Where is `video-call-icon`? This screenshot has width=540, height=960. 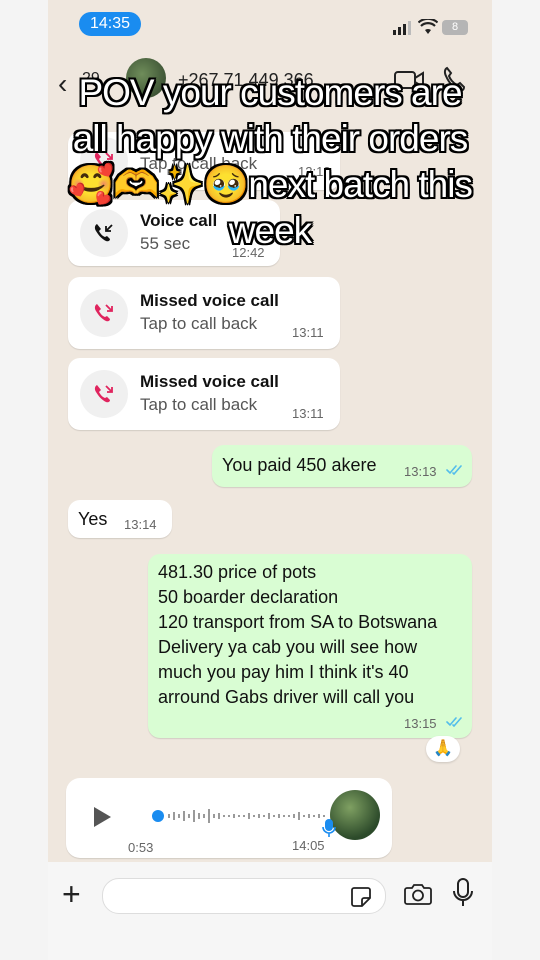
video-call-icon is located at coordinates (409, 80).